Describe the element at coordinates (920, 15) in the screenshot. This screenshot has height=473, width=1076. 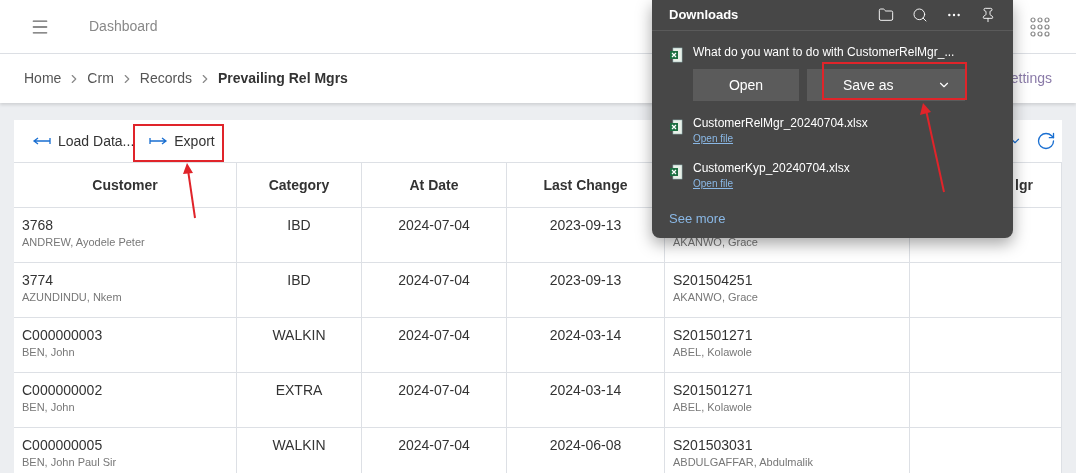
I see `search-icon` at that location.